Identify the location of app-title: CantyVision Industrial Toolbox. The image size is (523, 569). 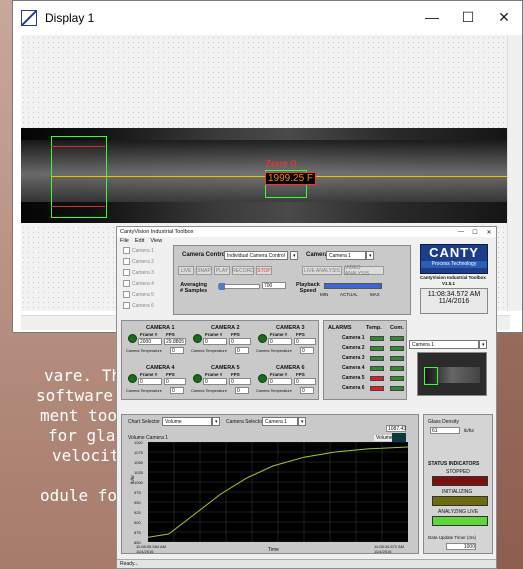
(157, 232).